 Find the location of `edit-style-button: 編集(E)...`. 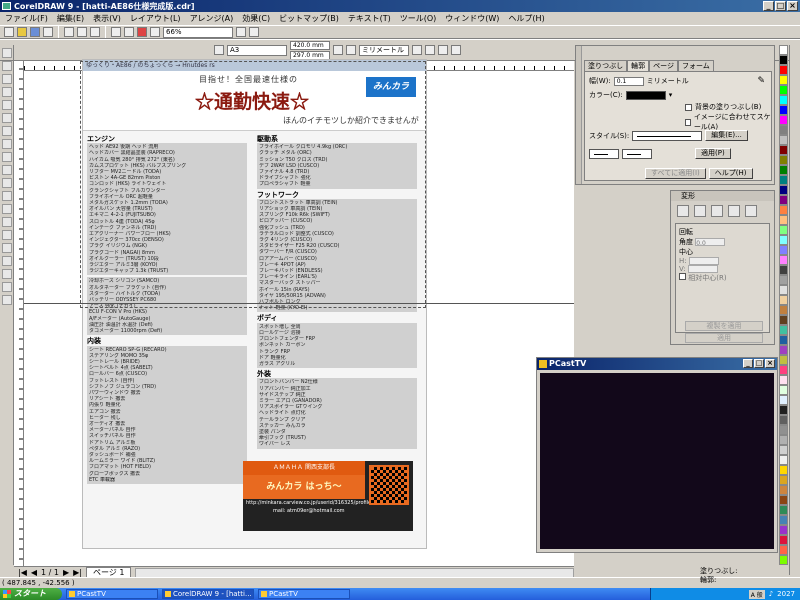

edit-style-button: 編集(E)... is located at coordinates (726, 135).